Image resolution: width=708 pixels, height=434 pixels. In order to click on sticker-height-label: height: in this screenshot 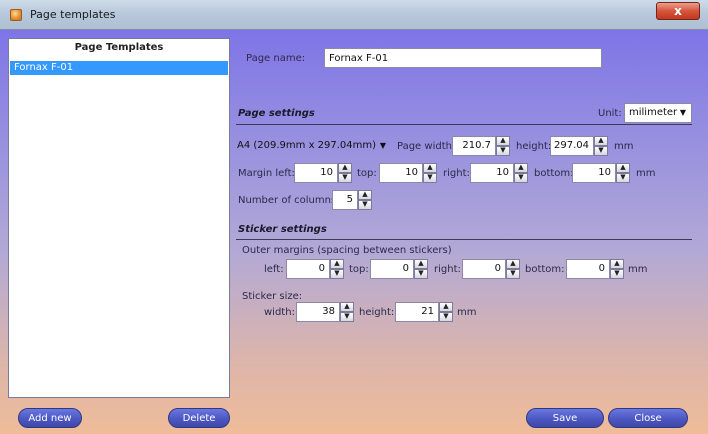, I will do `click(377, 312)`.